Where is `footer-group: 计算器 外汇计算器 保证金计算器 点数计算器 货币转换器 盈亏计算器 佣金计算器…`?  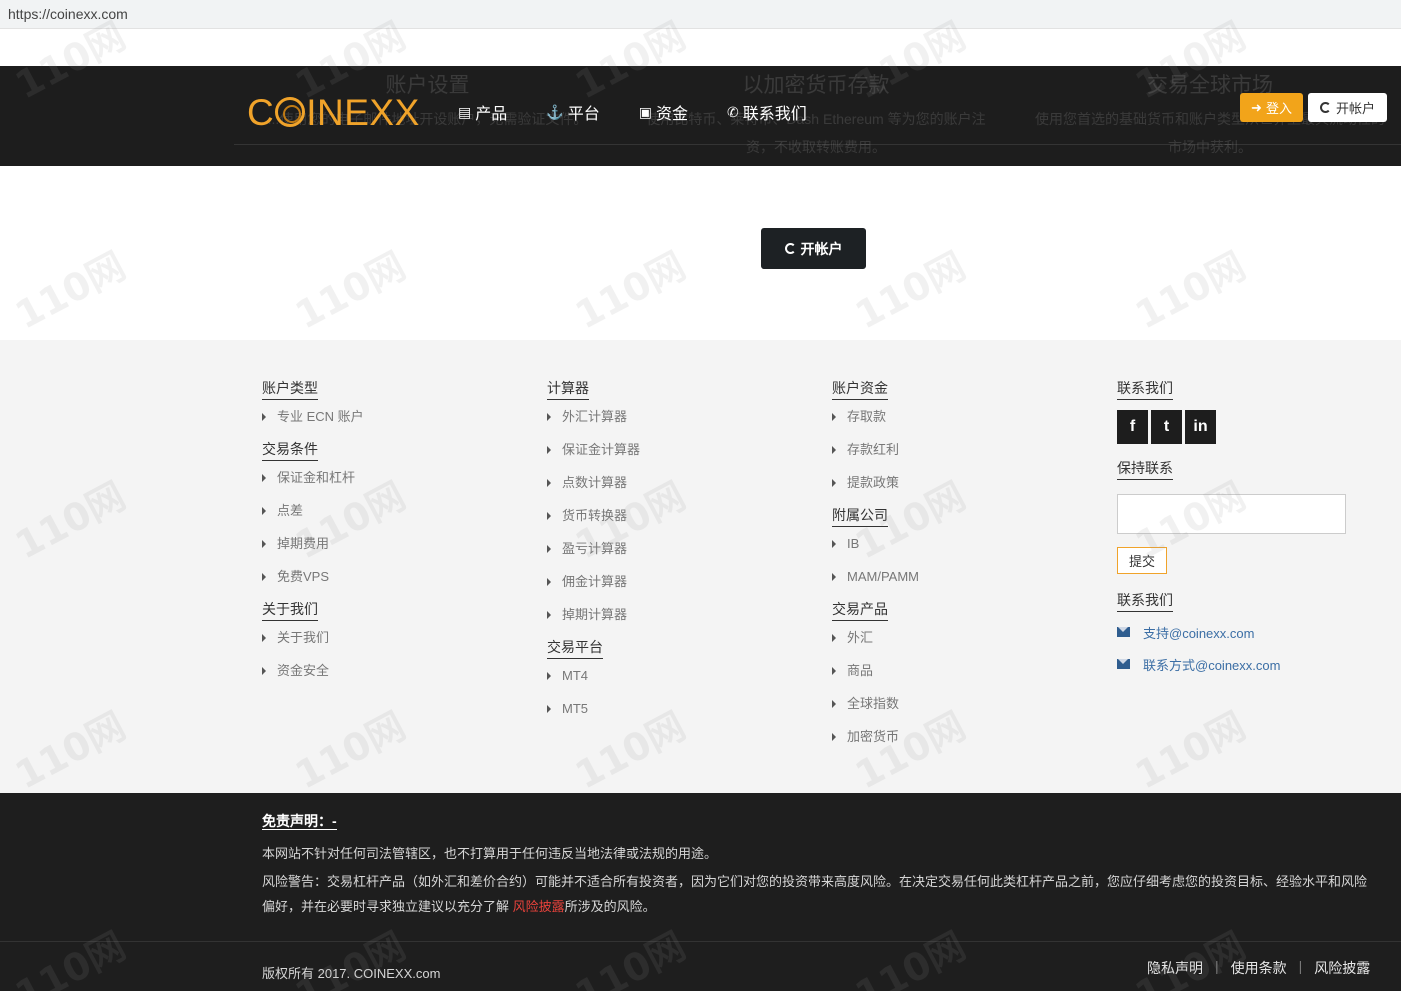 footer-group: 计算器 外汇计算器 保证金计算器 点数计算器 货币转换器 盈亏计算器 佣金计算器… is located at coordinates (593, 505).